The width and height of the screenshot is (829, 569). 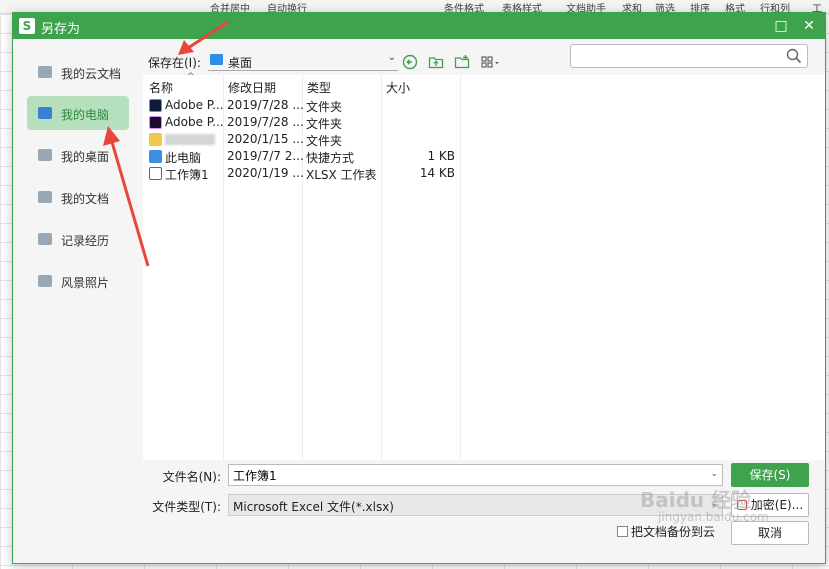 I want to click on sidebar-item-my-computer: 我的电脑, so click(x=78, y=113).